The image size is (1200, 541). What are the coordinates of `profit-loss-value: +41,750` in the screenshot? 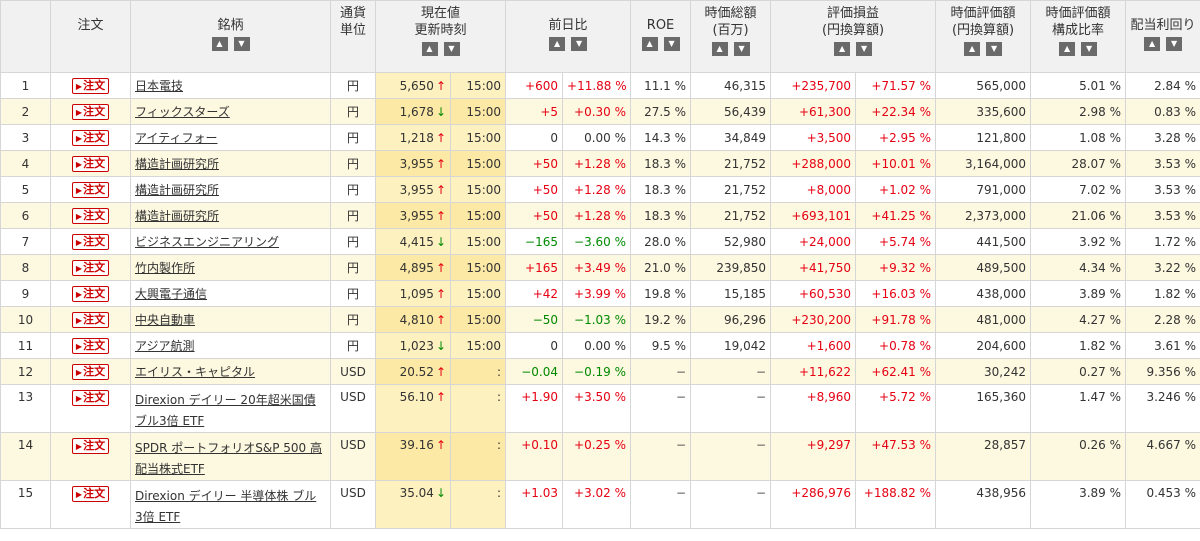 It's located at (813, 267).